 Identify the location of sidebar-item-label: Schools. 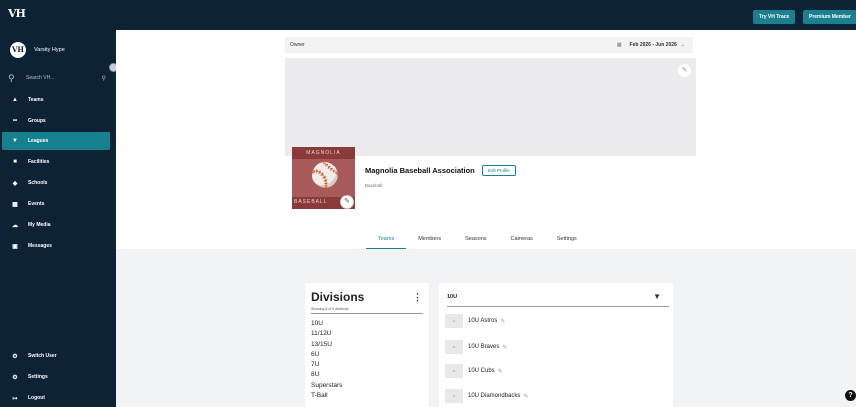
(38, 183).